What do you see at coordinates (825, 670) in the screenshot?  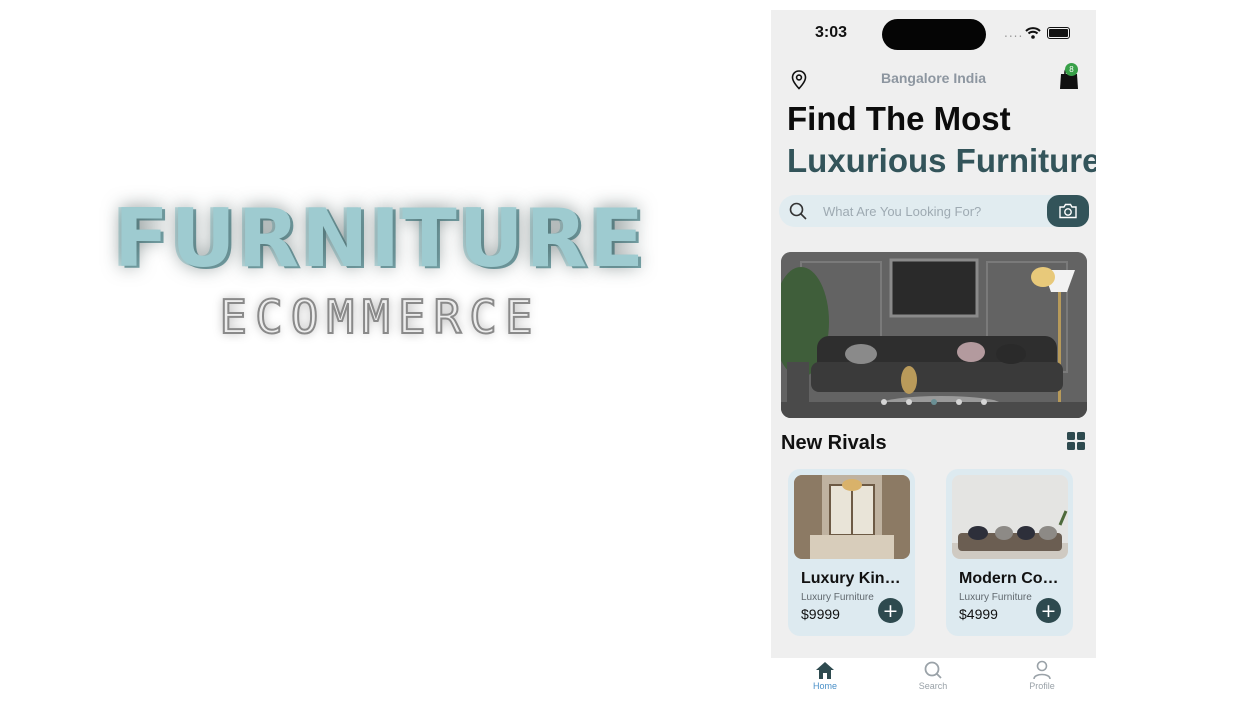 I see `home-icon` at bounding box center [825, 670].